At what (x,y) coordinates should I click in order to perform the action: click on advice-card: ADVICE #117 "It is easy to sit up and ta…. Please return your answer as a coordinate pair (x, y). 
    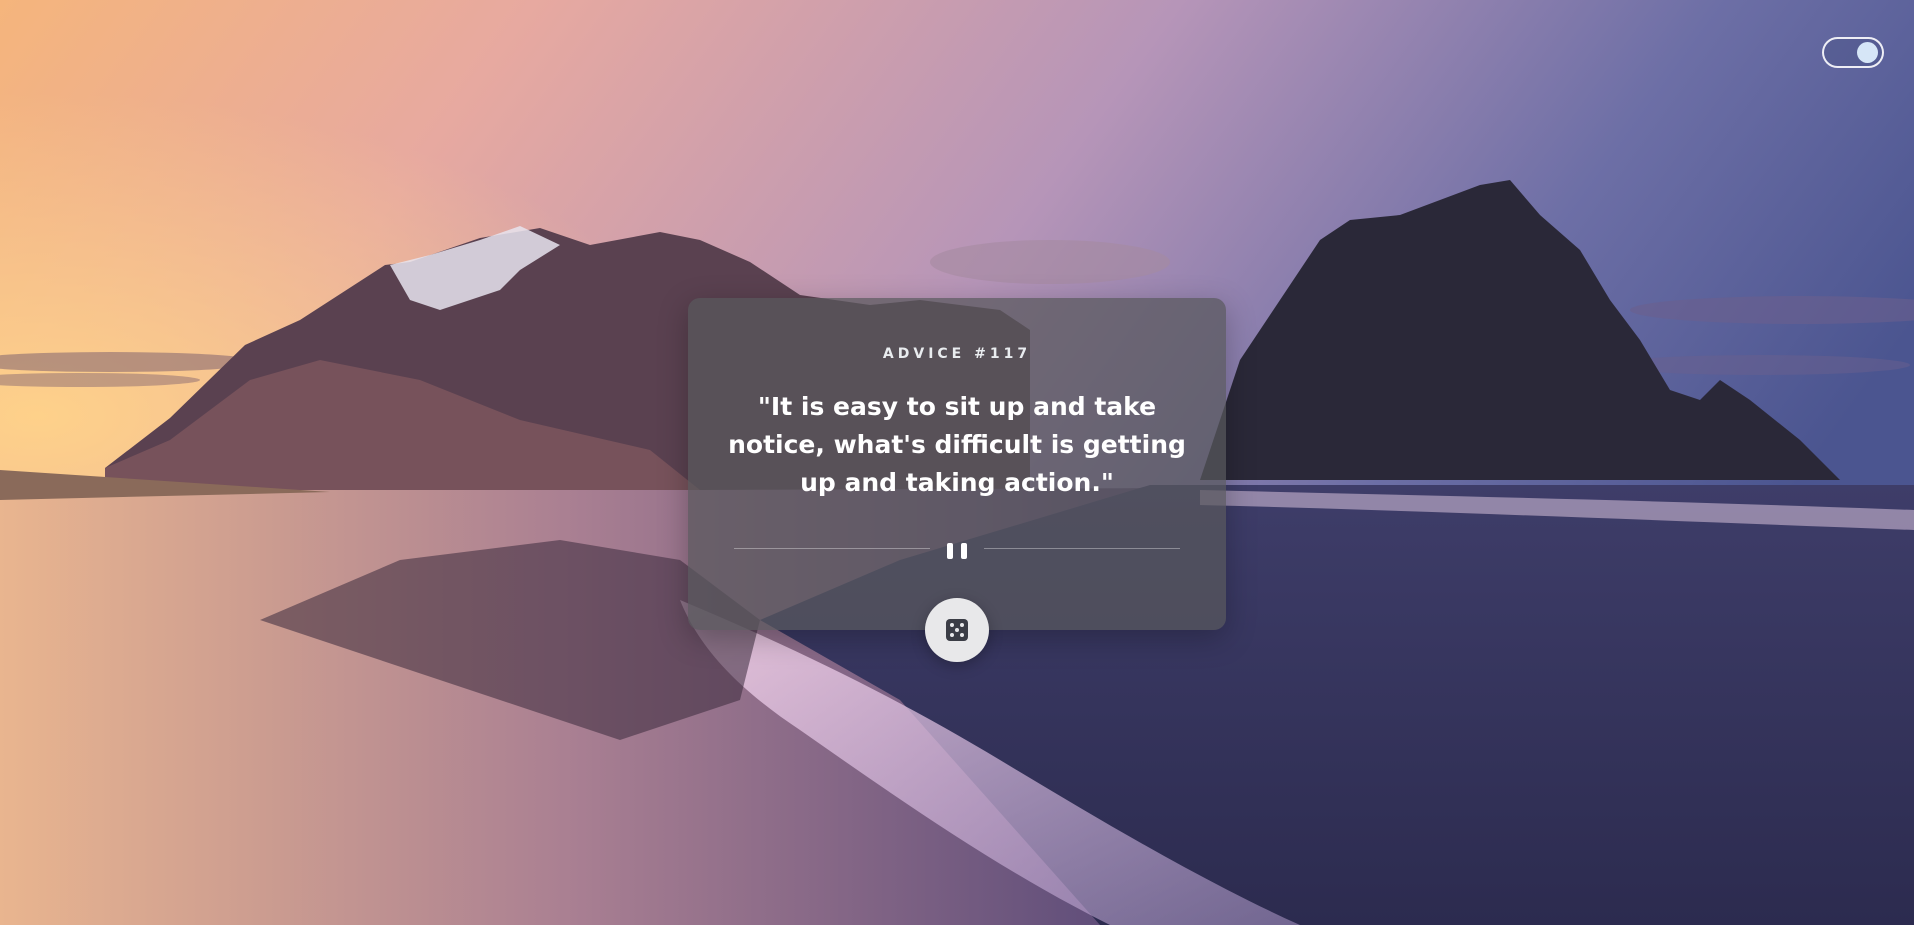
    Looking at the image, I should click on (957, 464).